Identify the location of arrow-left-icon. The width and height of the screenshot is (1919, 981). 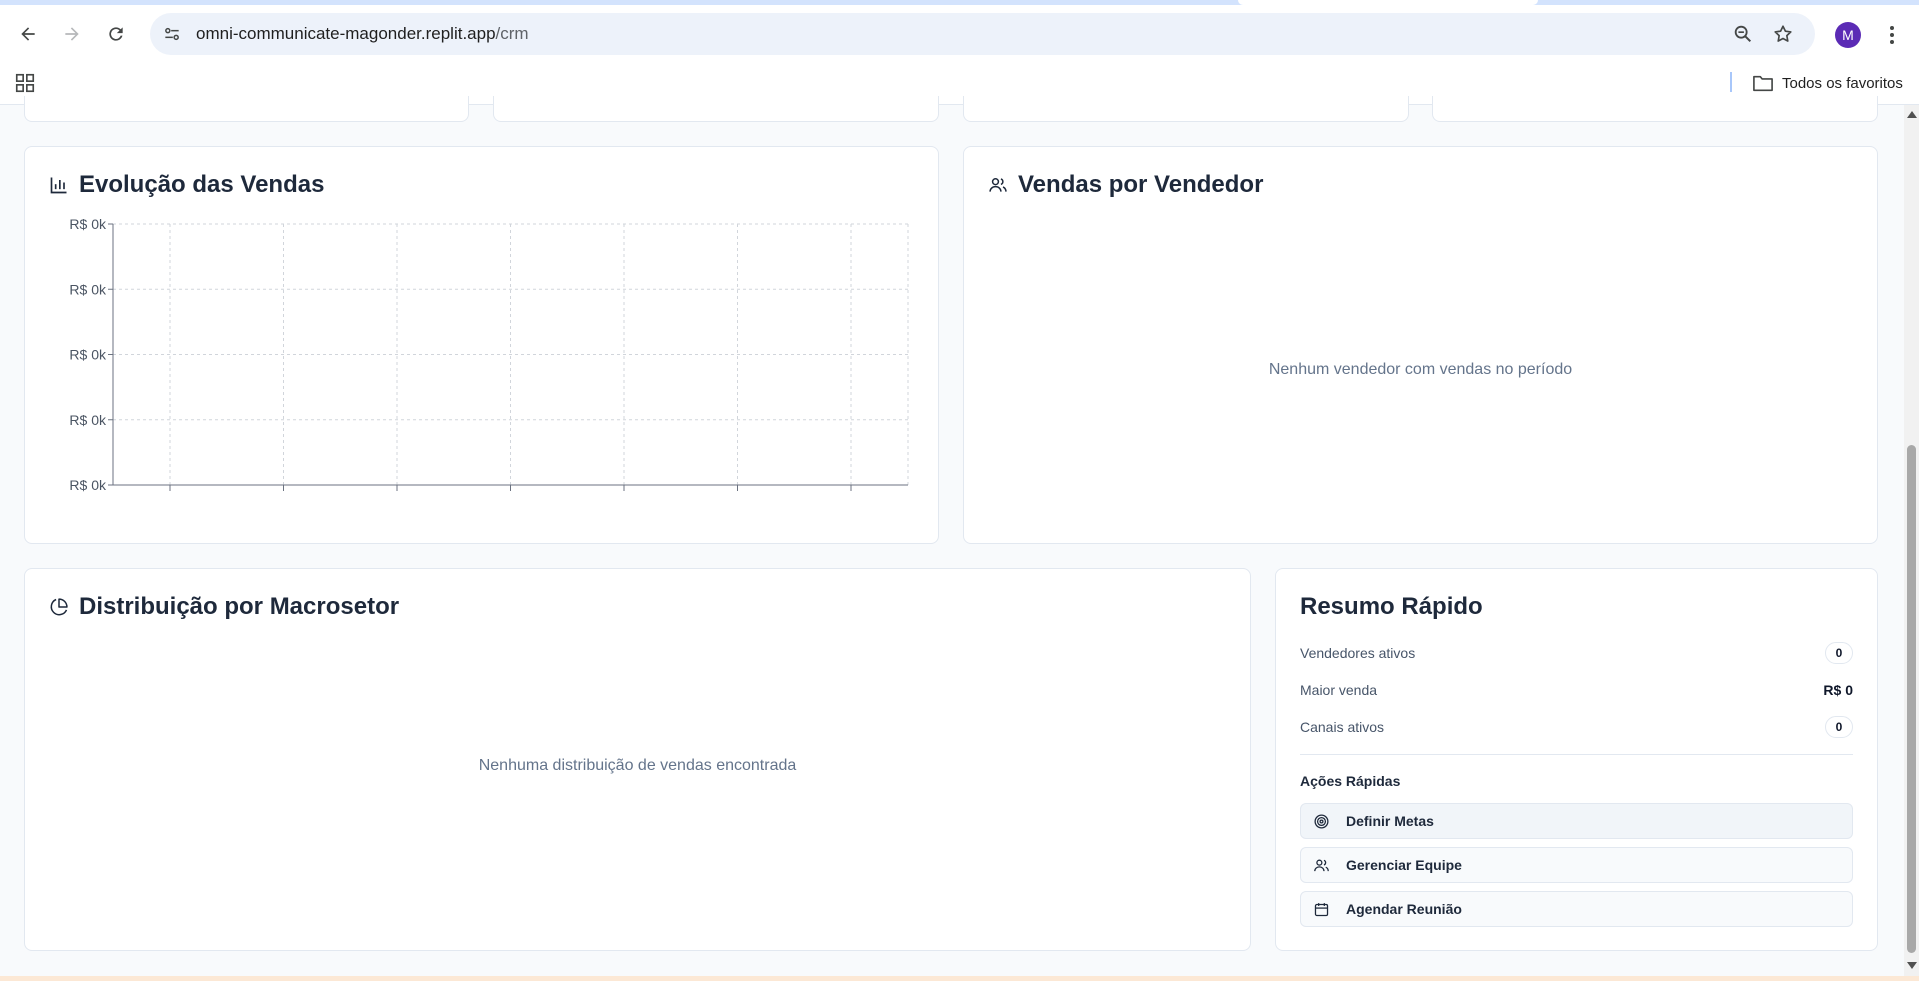
(28, 34).